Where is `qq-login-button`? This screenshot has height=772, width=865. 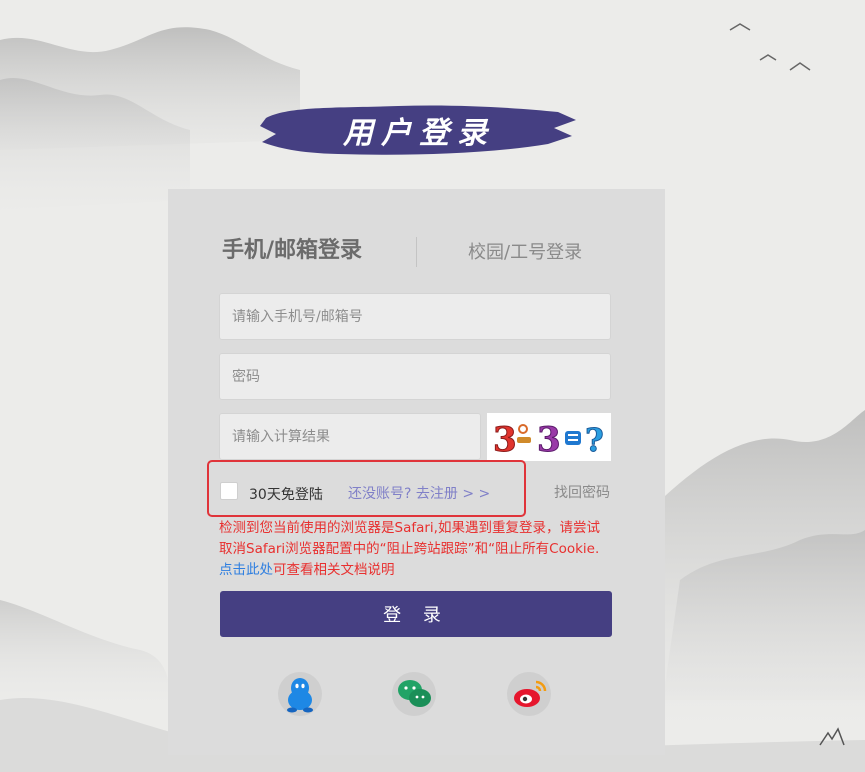 qq-login-button is located at coordinates (300, 692).